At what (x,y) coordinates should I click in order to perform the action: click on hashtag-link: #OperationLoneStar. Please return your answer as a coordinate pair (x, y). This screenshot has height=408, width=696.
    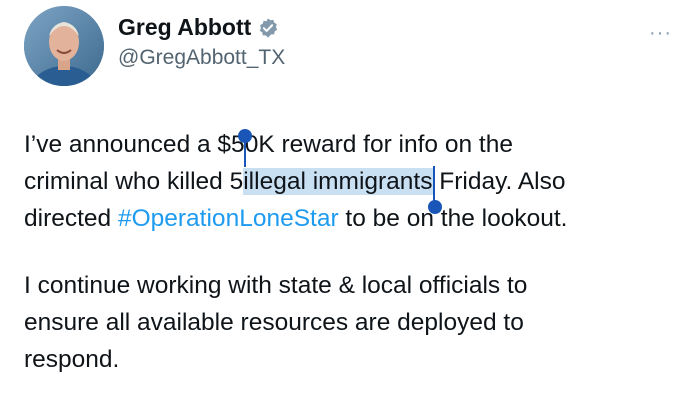
    Looking at the image, I should click on (228, 218).